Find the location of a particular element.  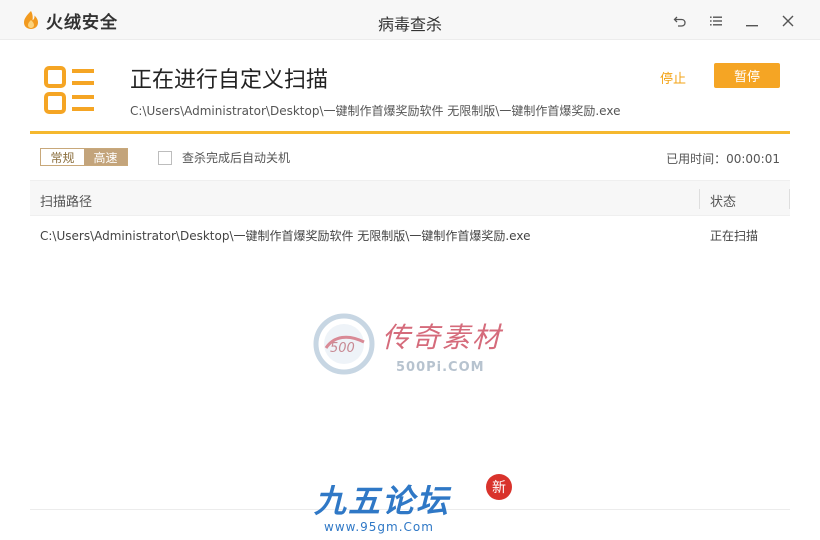

column-header-path: 扫描路径 is located at coordinates (66, 200).